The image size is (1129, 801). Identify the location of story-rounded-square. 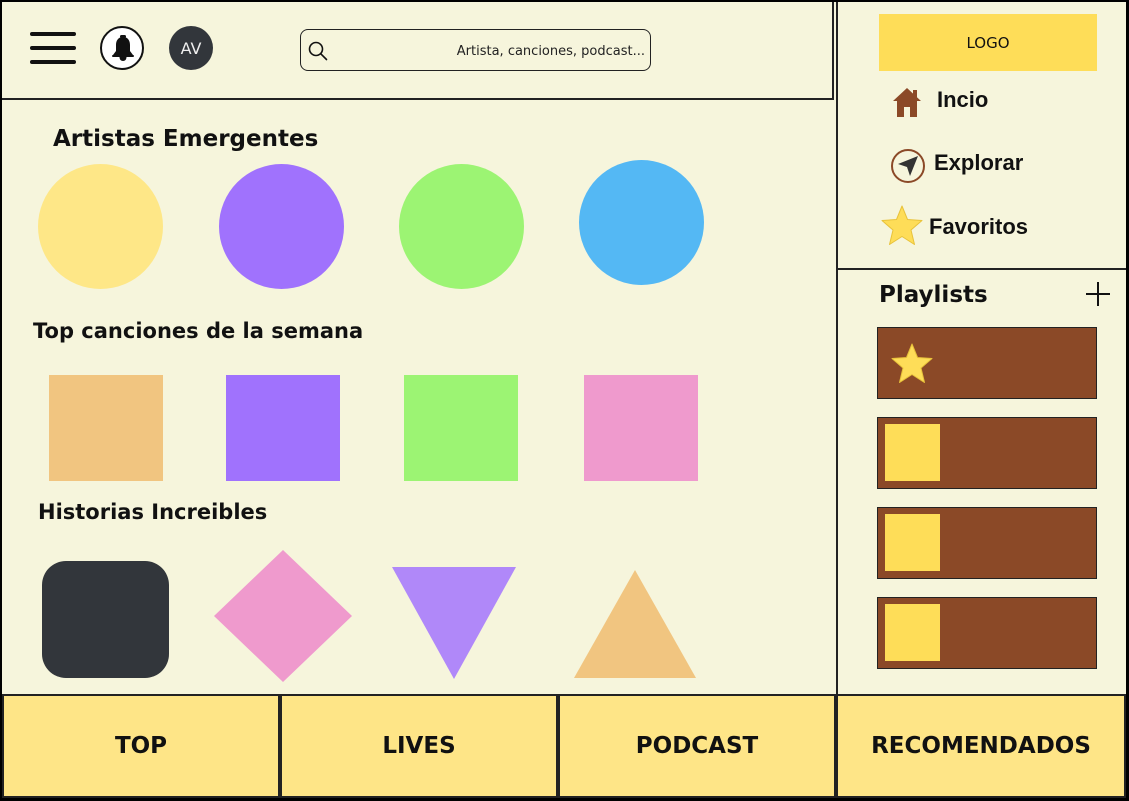
(105, 619).